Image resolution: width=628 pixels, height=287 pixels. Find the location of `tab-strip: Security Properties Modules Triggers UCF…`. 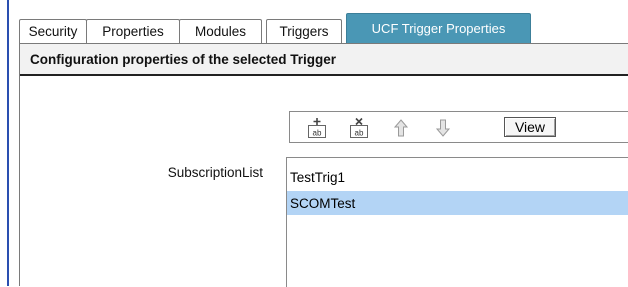

tab-strip: Security Properties Modules Triggers UCF… is located at coordinates (323, 28).